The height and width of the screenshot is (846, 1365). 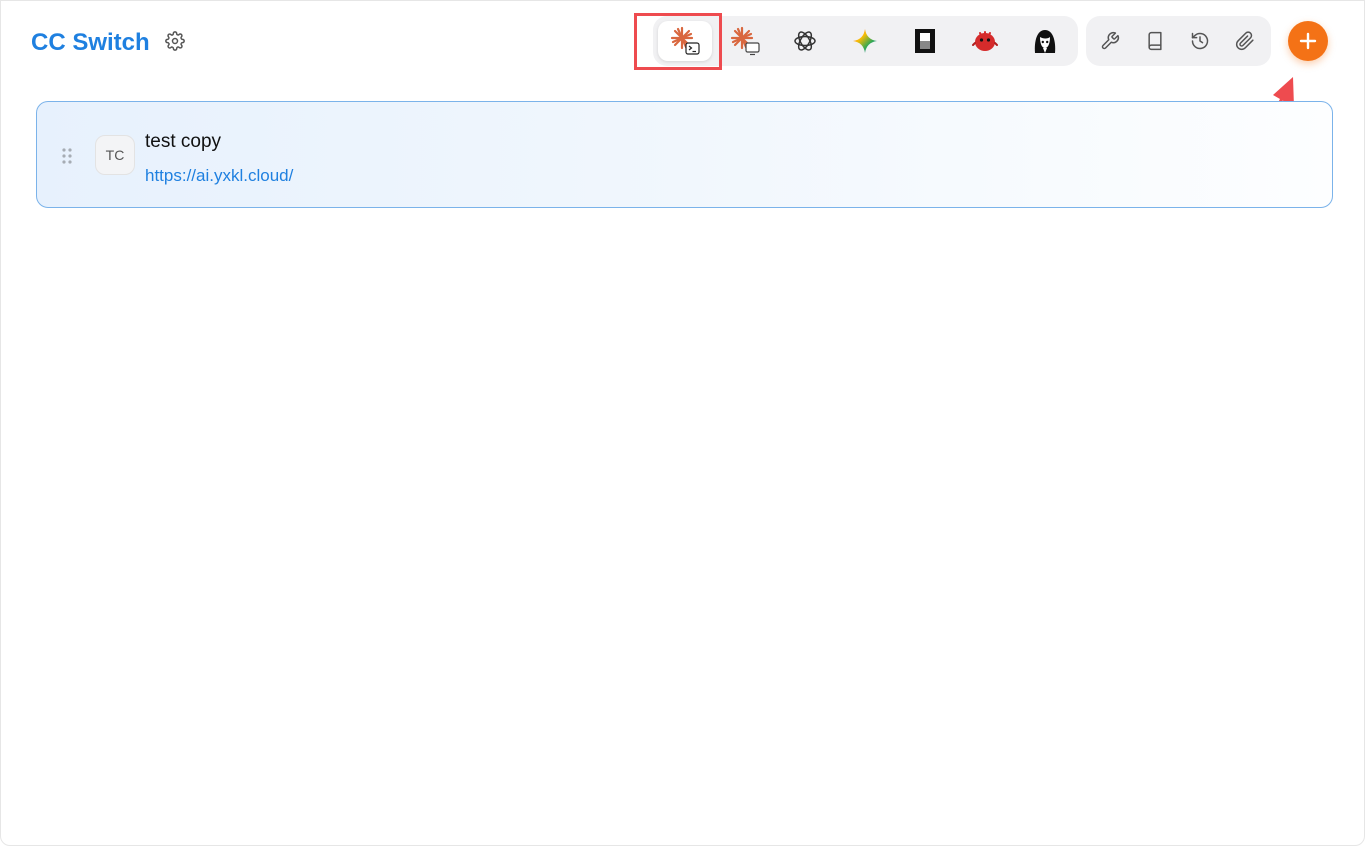 I want to click on settings-button, so click(x=175, y=41).